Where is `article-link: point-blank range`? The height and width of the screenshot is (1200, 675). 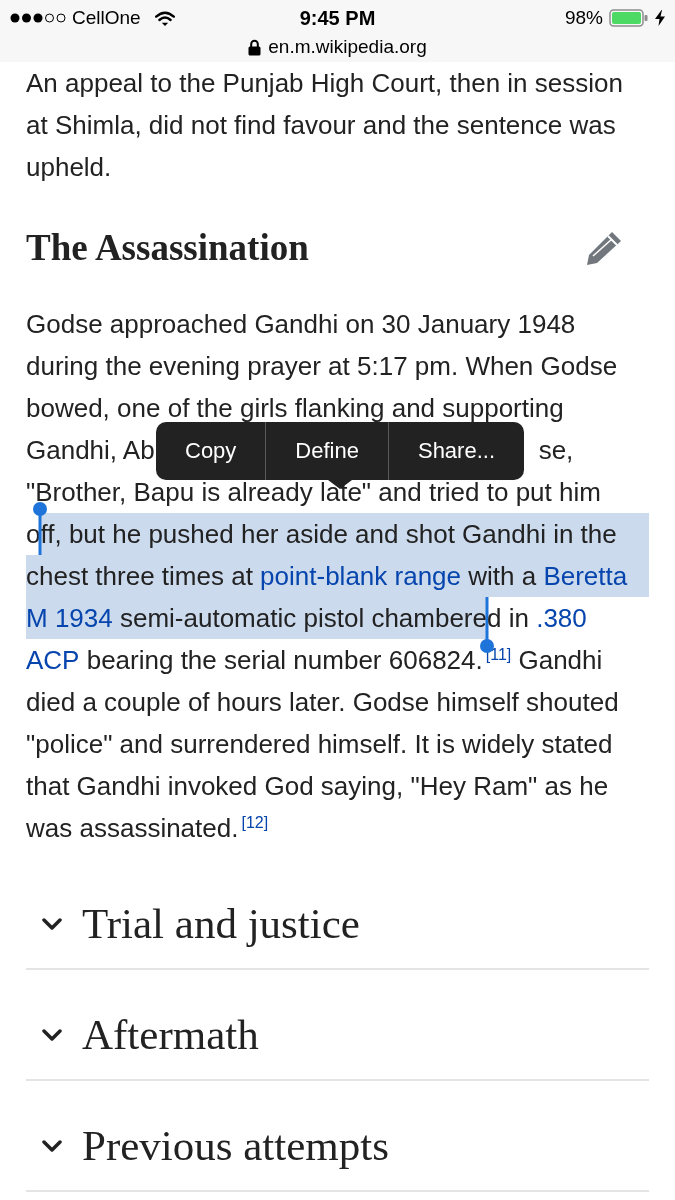 article-link: point-blank range is located at coordinates (361, 576).